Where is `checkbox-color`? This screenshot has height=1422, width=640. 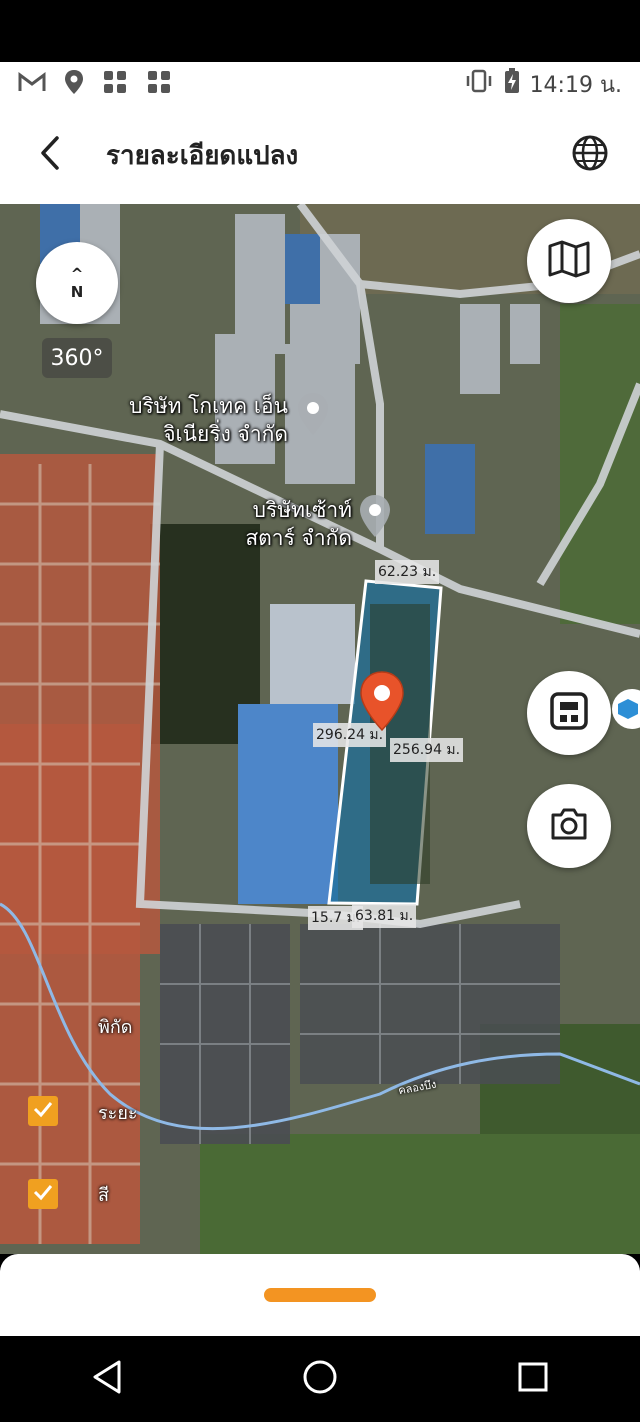
checkbox-color is located at coordinates (43, 1194).